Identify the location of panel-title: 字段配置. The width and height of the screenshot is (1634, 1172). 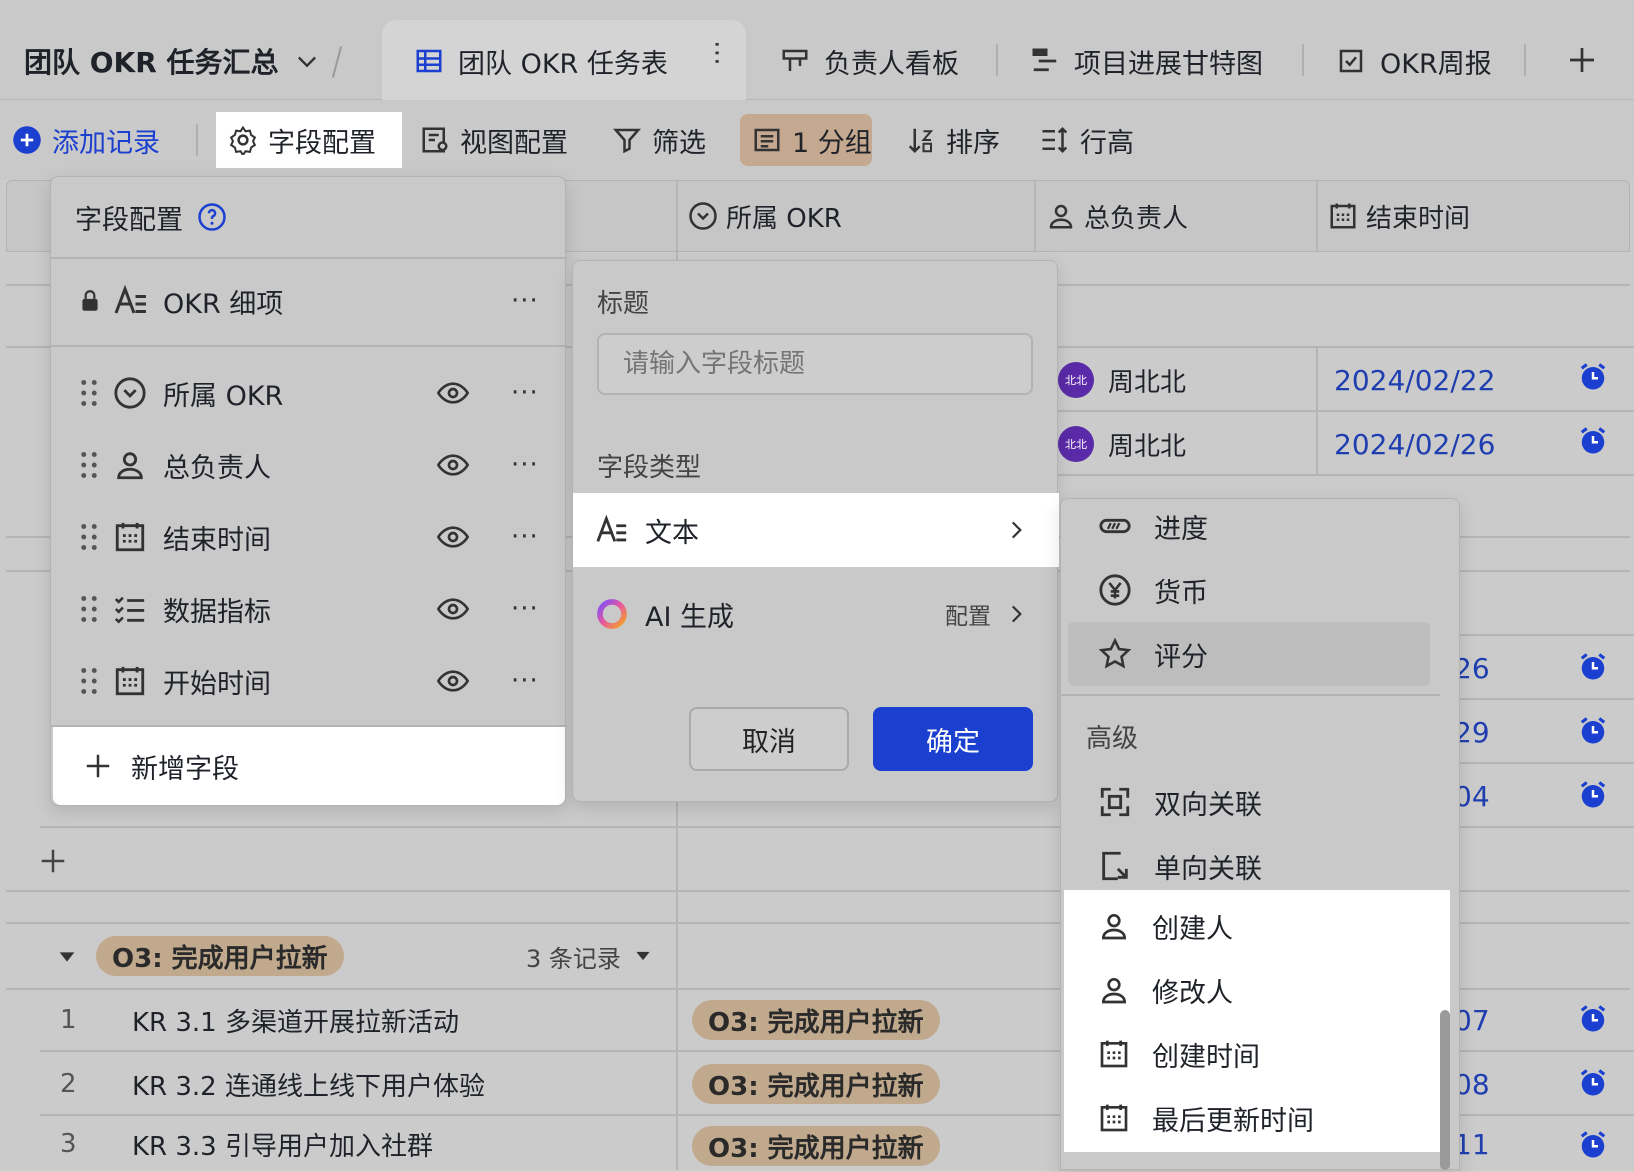
(151, 217).